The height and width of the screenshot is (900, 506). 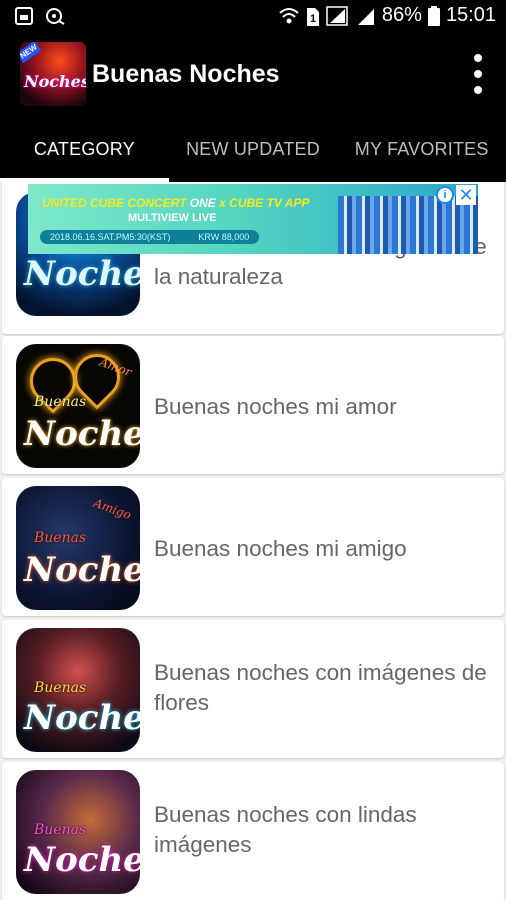 What do you see at coordinates (186, 74) in the screenshot?
I see `app-title: Buenas Noches` at bounding box center [186, 74].